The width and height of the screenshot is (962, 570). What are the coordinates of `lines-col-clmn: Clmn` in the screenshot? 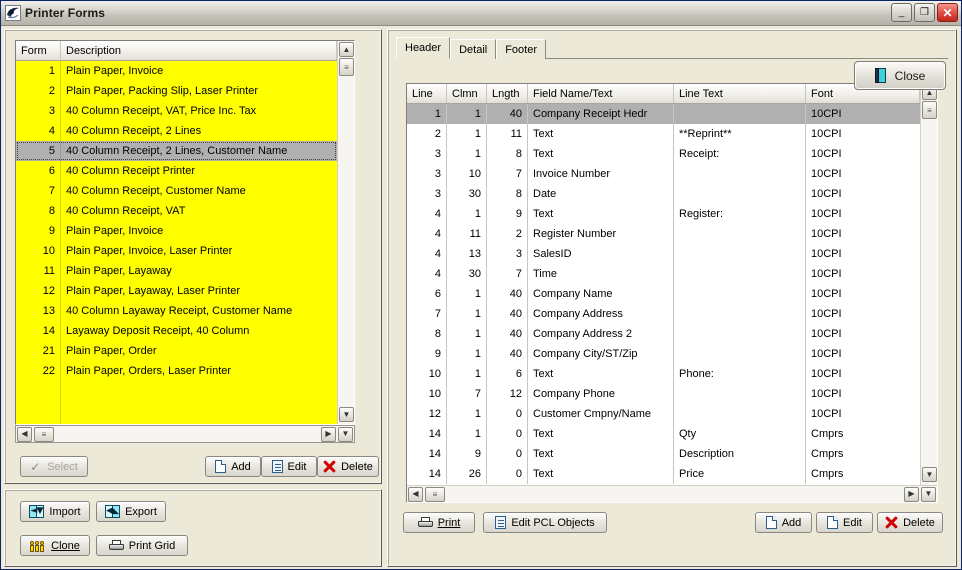 It's located at (467, 93).